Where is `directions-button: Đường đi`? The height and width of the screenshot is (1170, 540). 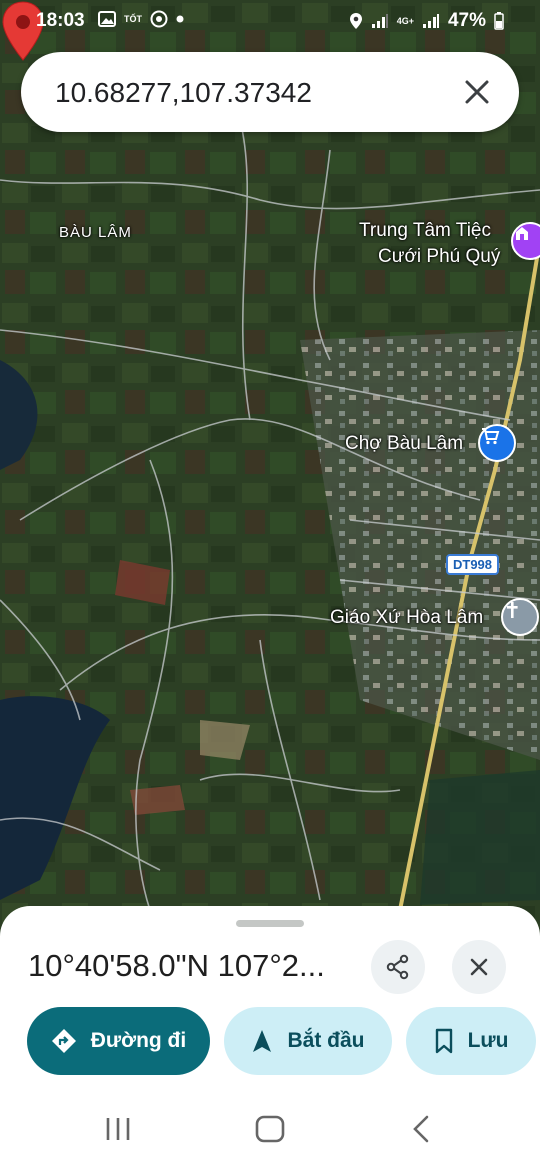 directions-button: Đường đi is located at coordinates (118, 1041).